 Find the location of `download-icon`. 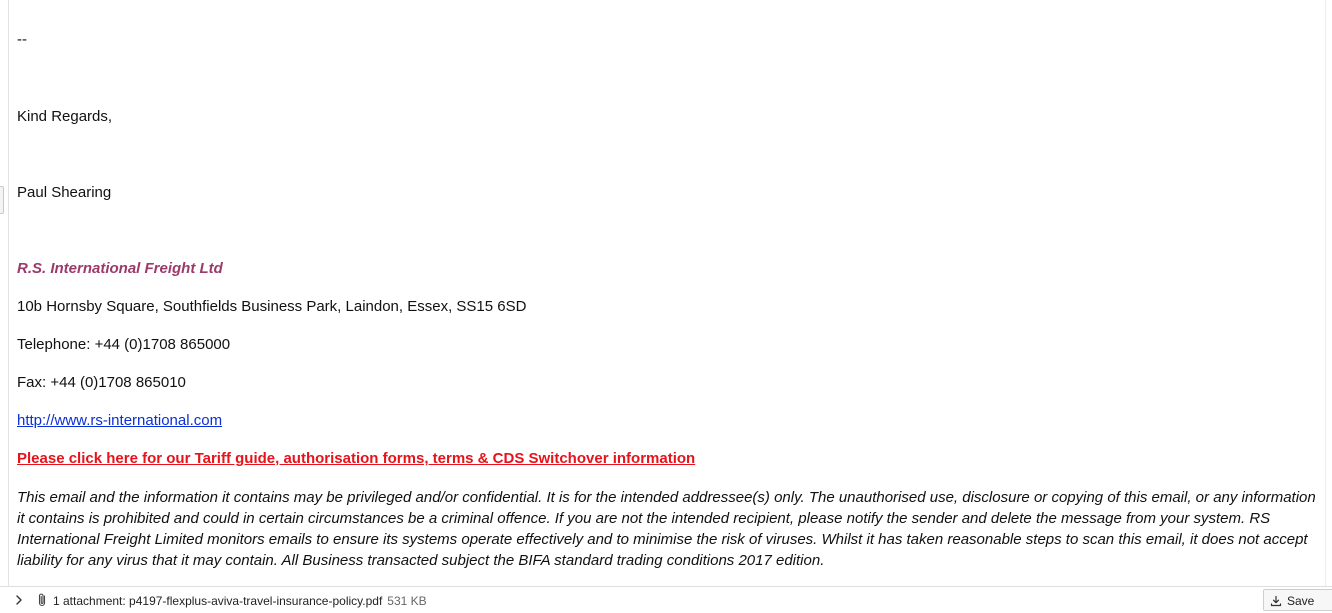

download-icon is located at coordinates (1276, 601).